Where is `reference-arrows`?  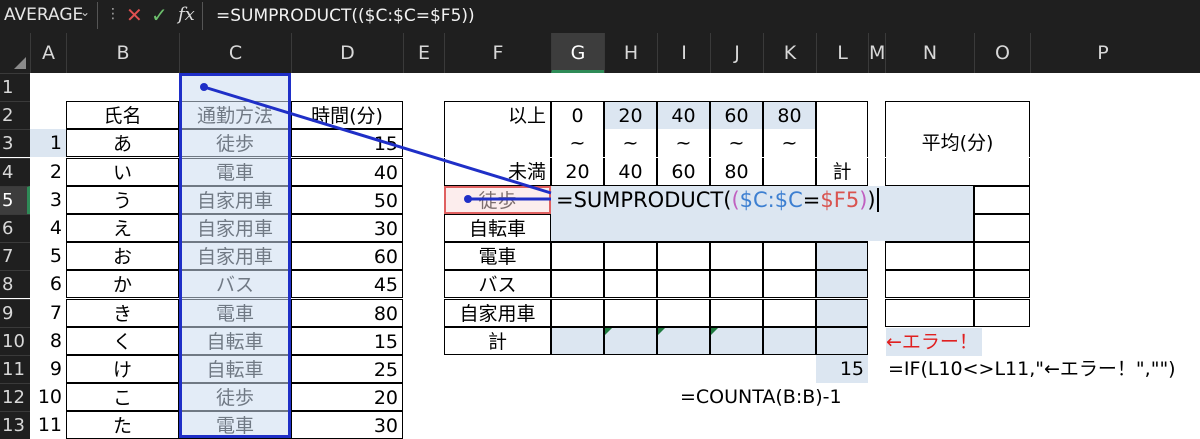 reference-arrows is located at coordinates (376, 143).